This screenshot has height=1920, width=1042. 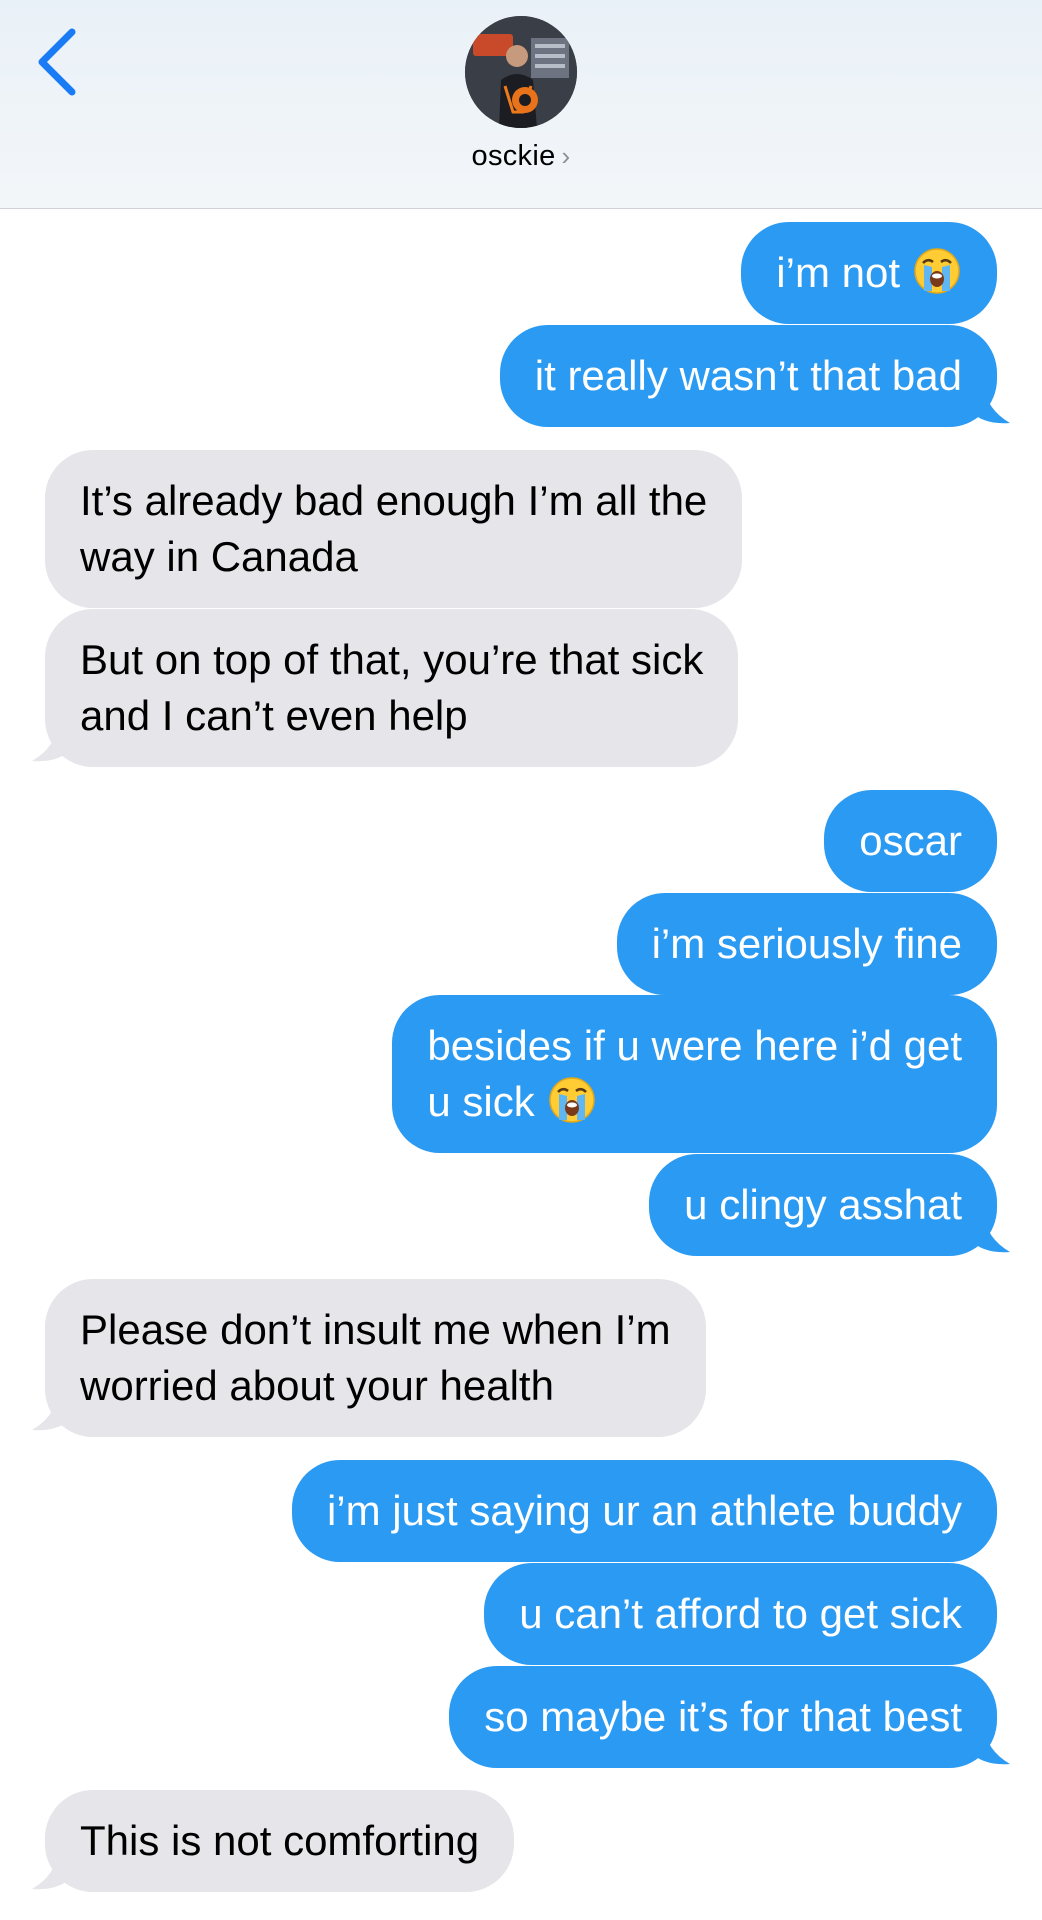 I want to click on message-text: i’m seriously fine, so click(x=806, y=943).